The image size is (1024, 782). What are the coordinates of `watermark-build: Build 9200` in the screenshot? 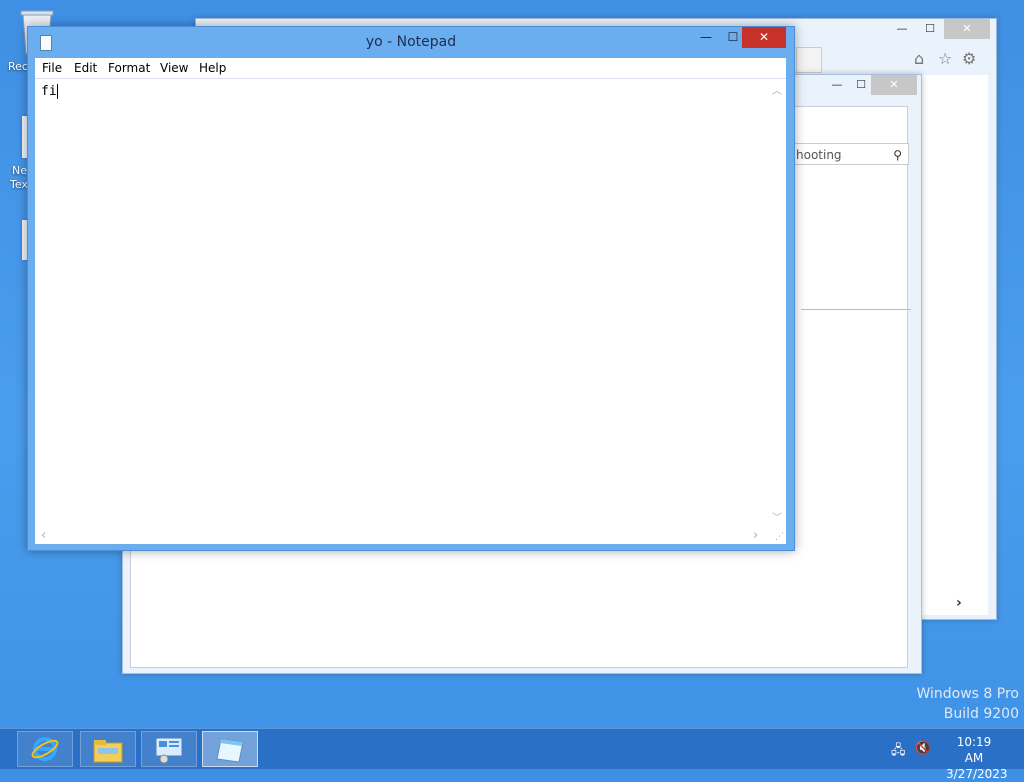 It's located at (981, 714).